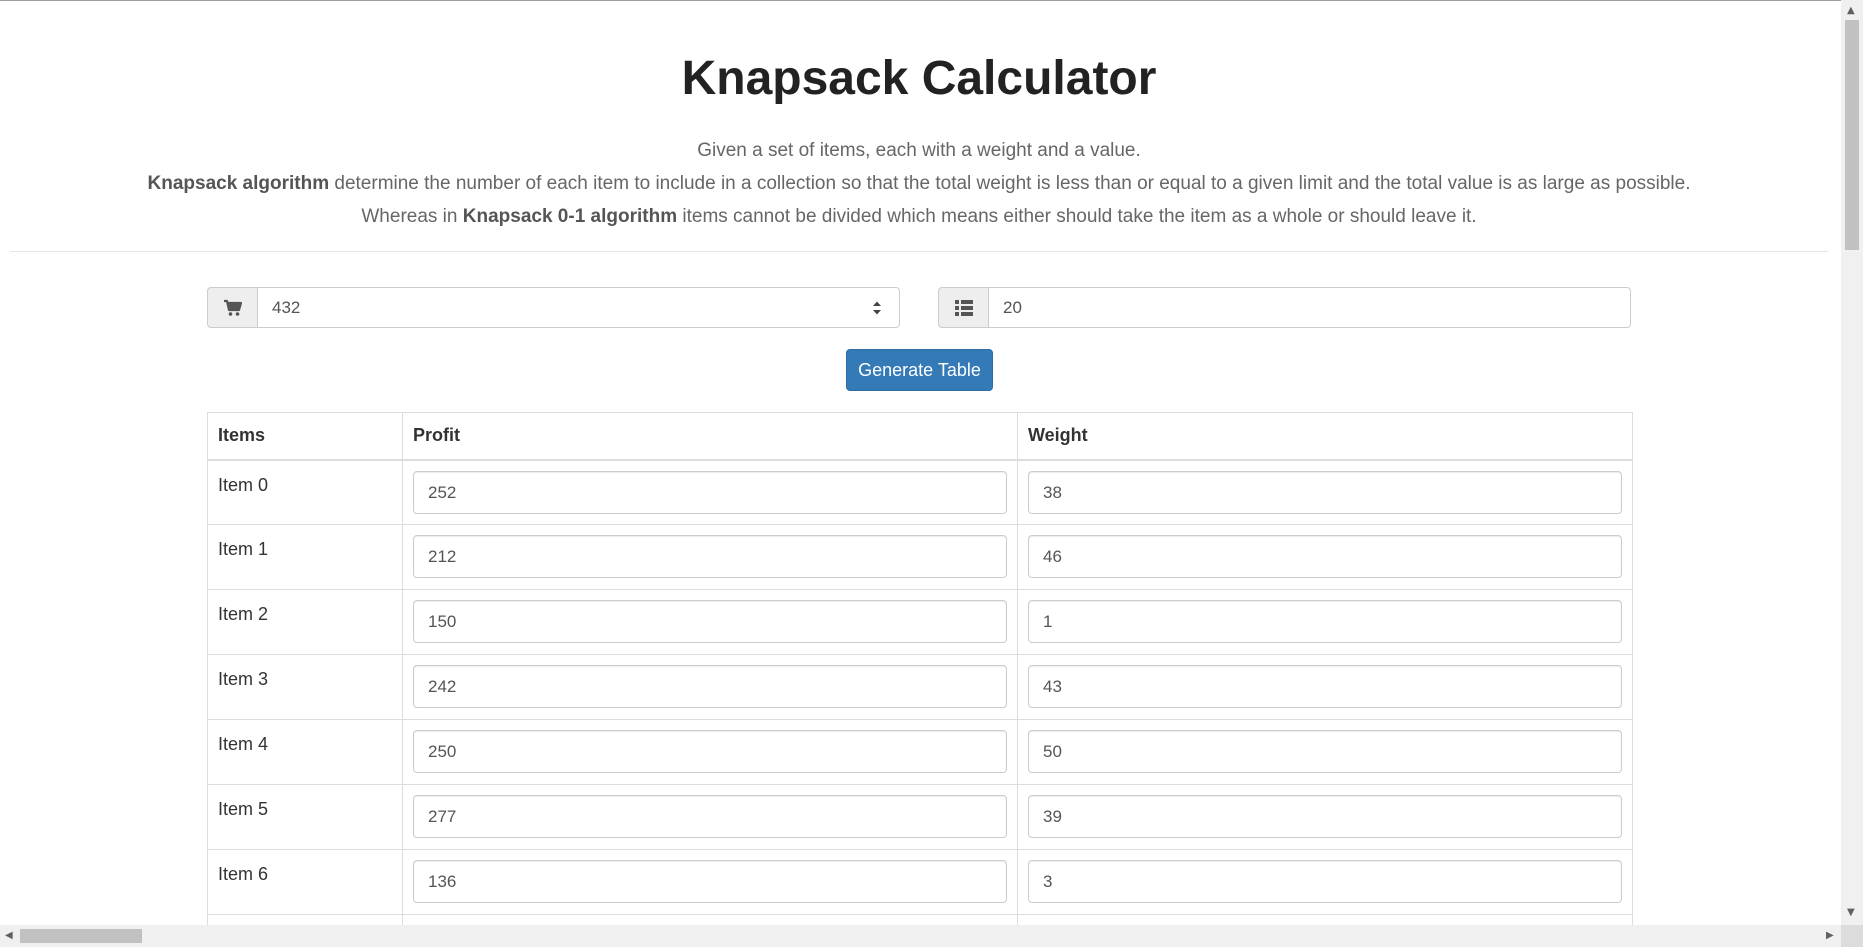  I want to click on profit-cell: 242, so click(710, 687).